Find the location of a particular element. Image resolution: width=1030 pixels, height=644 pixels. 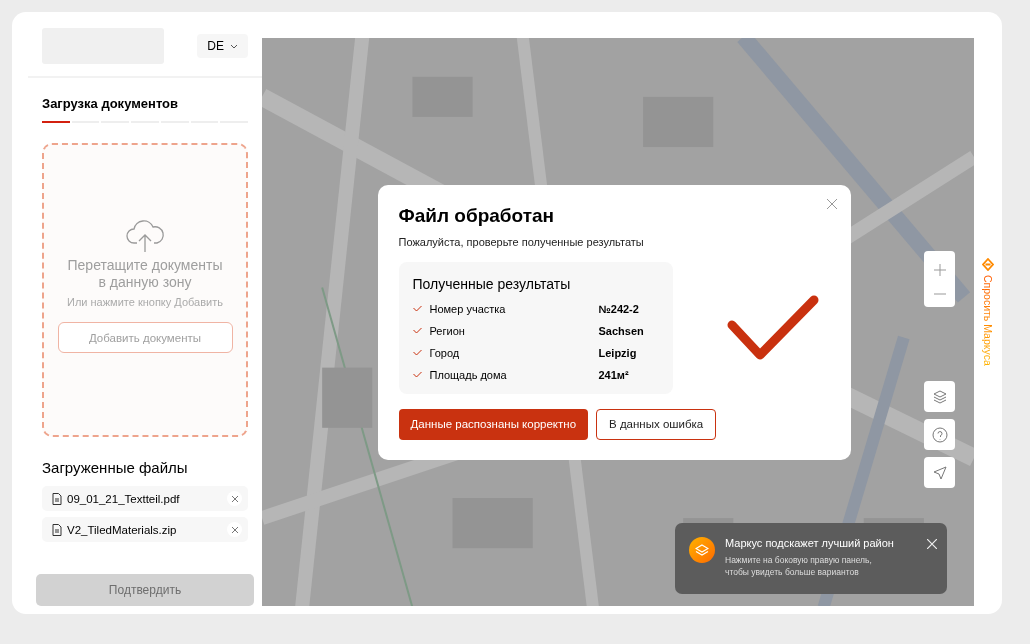

result-value: Sachsen is located at coordinates (621, 330).